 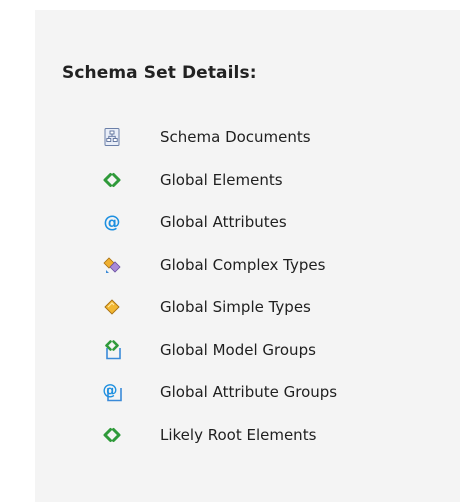 What do you see at coordinates (112, 349) in the screenshot?
I see `model-group-icon` at bounding box center [112, 349].